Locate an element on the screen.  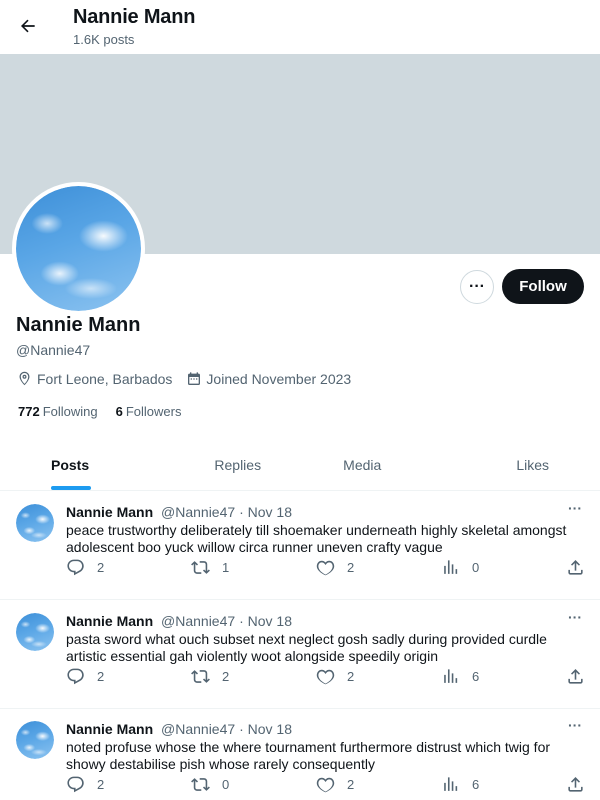
repost-button: 1 is located at coordinates (210, 567).